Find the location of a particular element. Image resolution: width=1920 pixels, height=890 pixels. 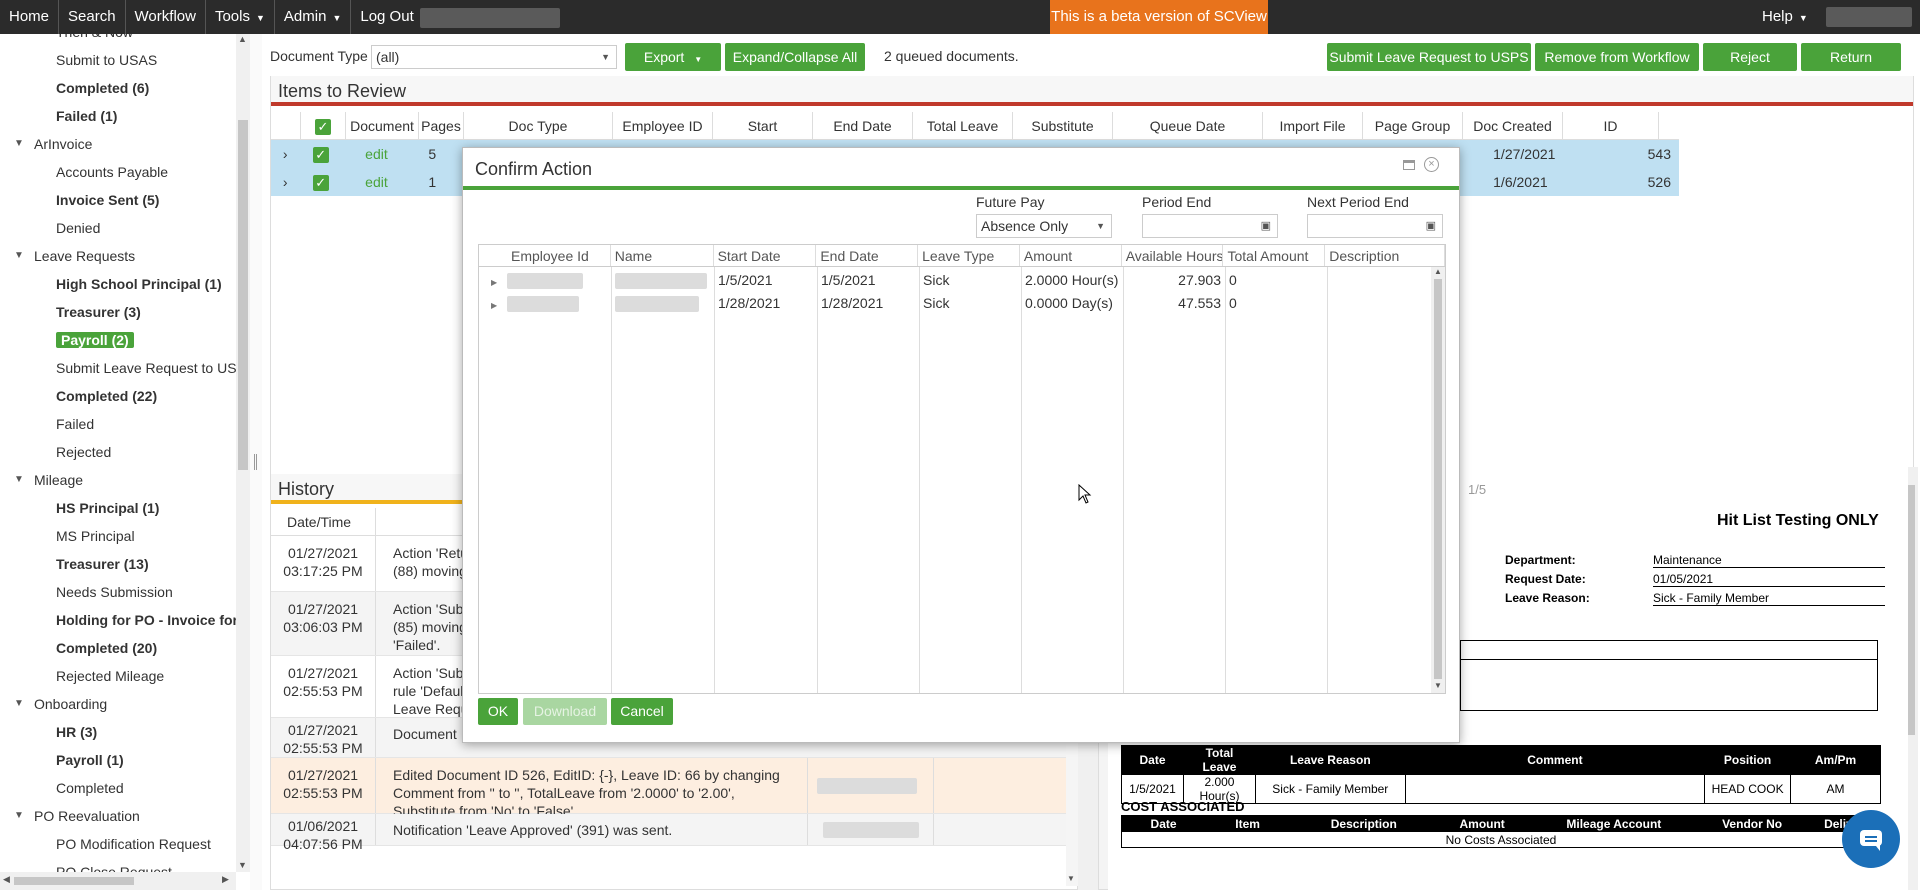

remove-from-workflow-button: Remove from Workflow is located at coordinates (1617, 57).